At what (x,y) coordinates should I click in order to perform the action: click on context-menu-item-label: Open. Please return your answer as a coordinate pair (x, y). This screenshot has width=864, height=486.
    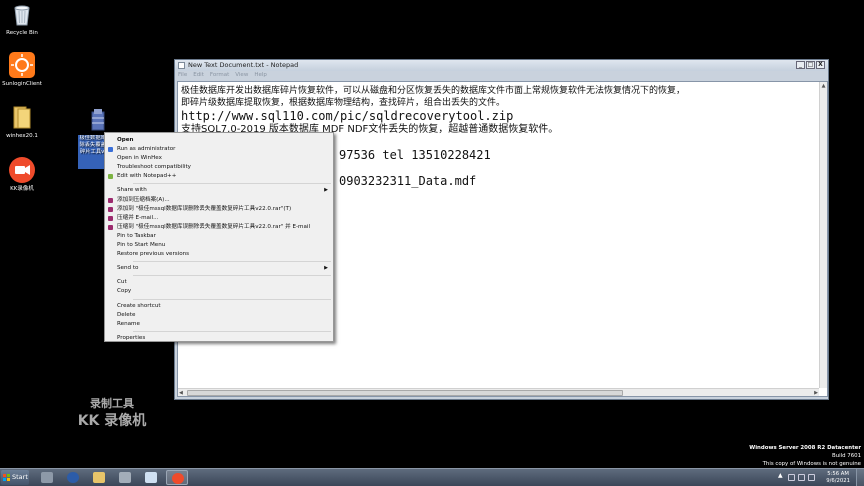
    Looking at the image, I should click on (125, 140).